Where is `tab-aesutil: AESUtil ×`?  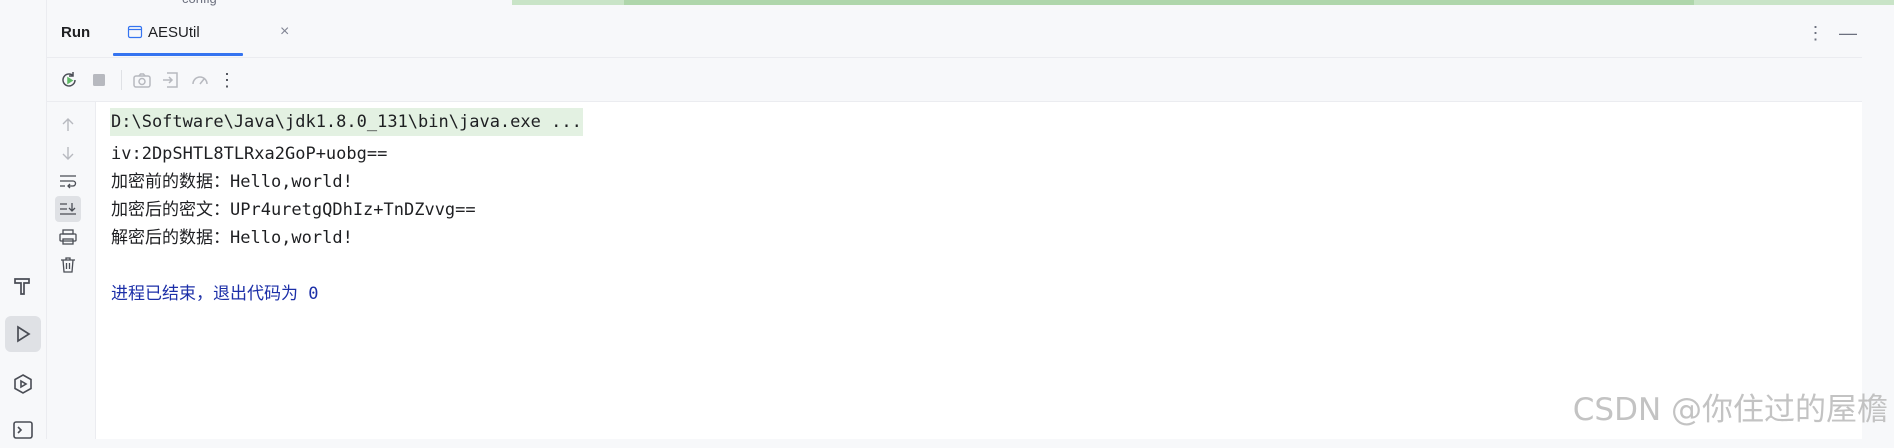 tab-aesutil: AESUtil × is located at coordinates (200, 32).